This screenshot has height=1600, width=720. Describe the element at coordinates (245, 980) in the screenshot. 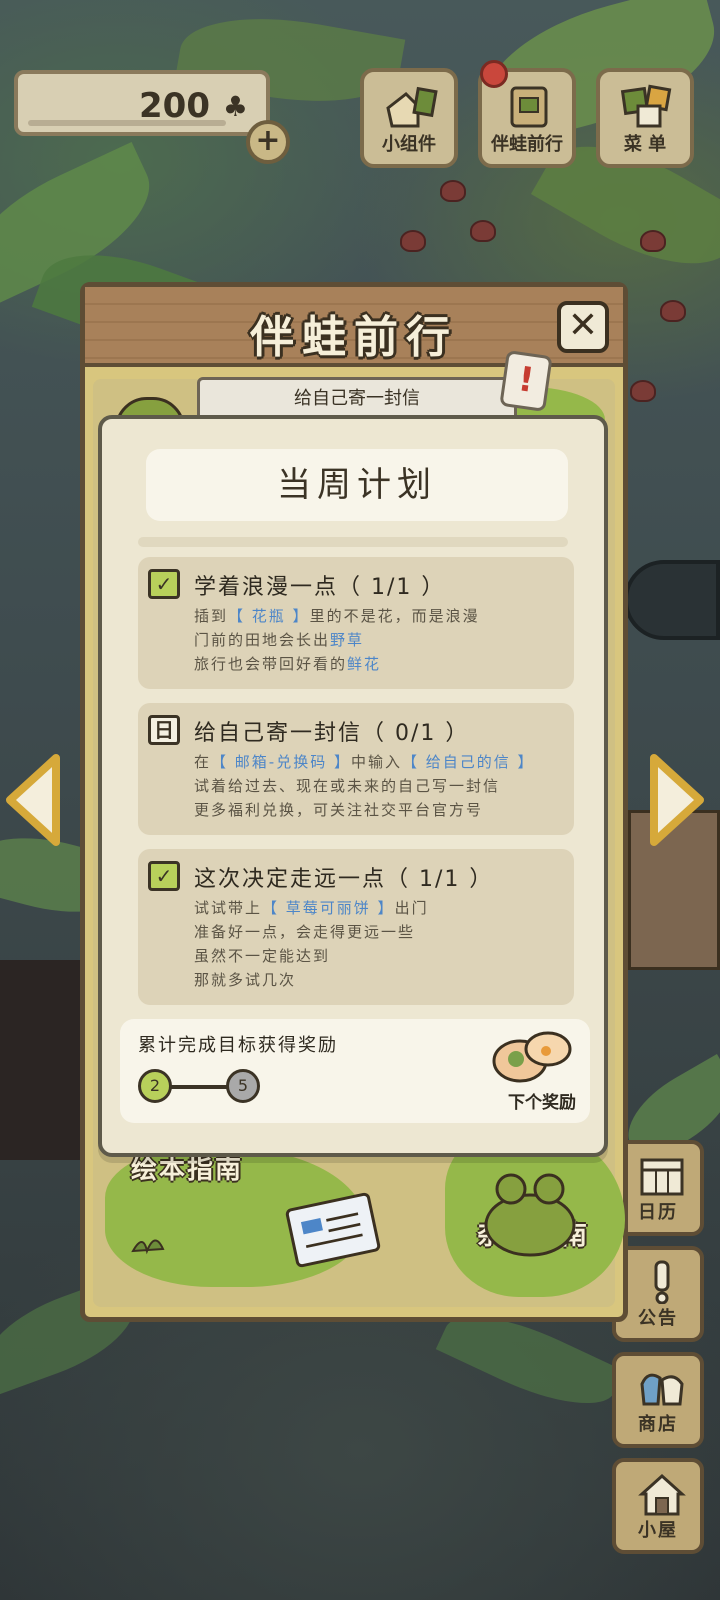

I see `task-line: 那就多试几次` at that location.